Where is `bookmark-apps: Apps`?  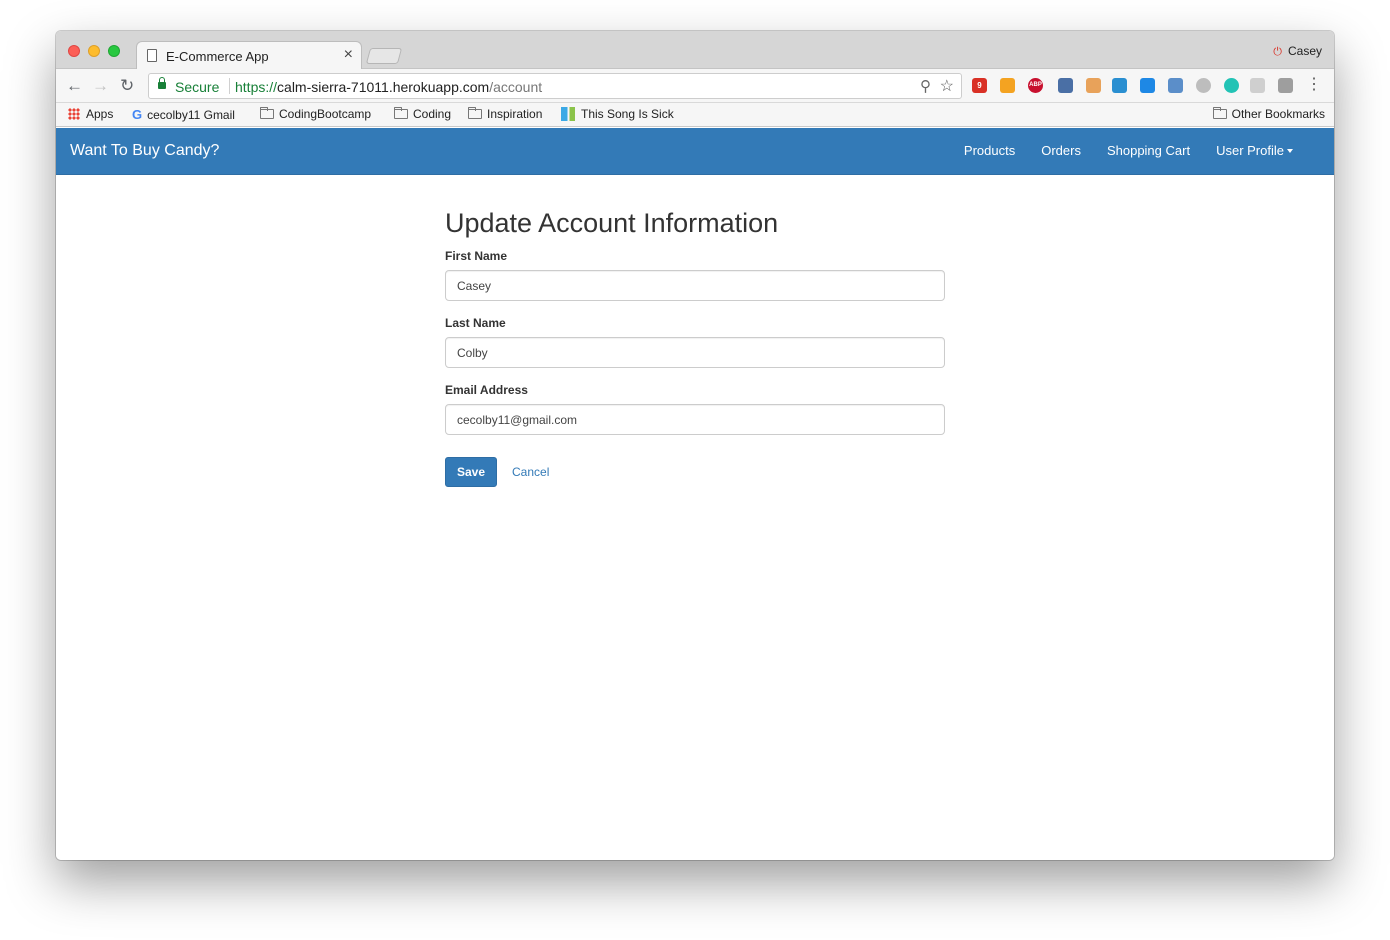
bookmark-apps: Apps is located at coordinates (90, 114).